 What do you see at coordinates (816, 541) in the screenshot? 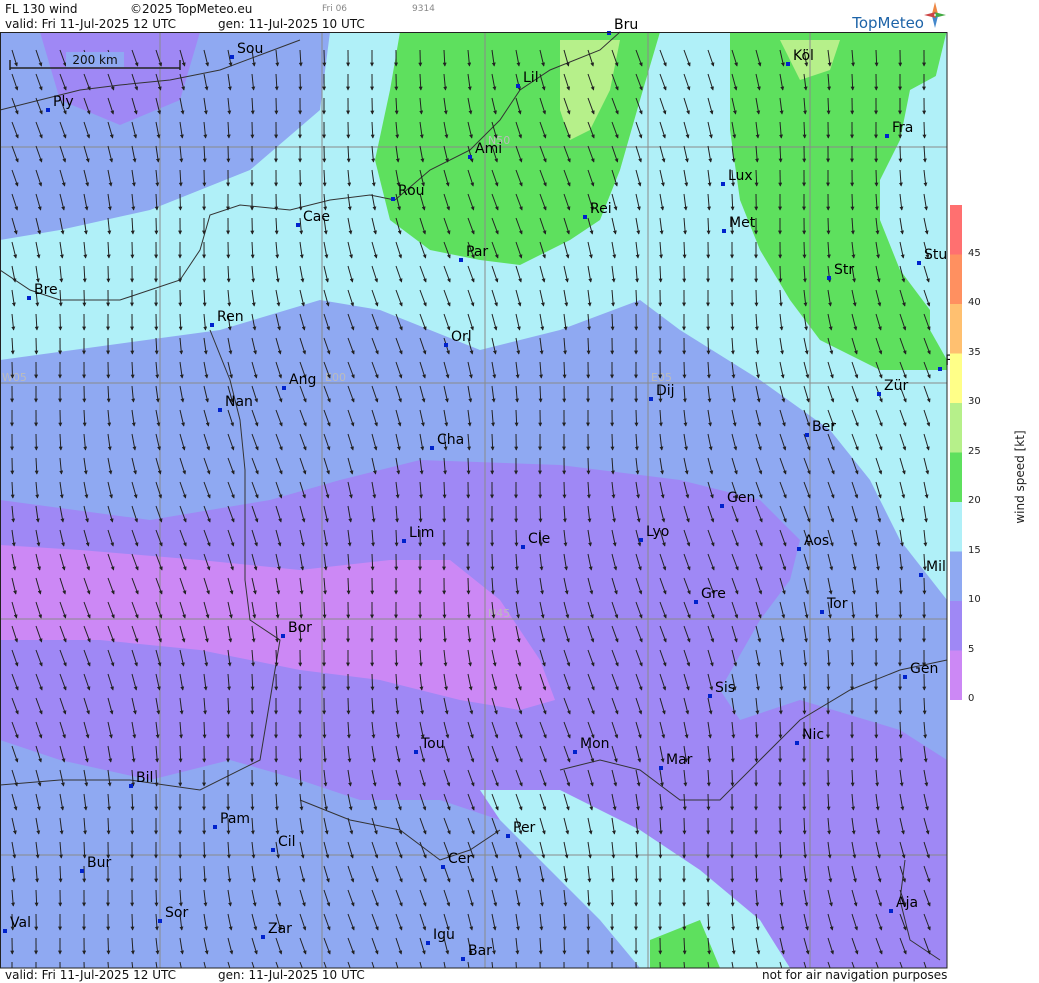
I see `city-label: Aos` at bounding box center [816, 541].